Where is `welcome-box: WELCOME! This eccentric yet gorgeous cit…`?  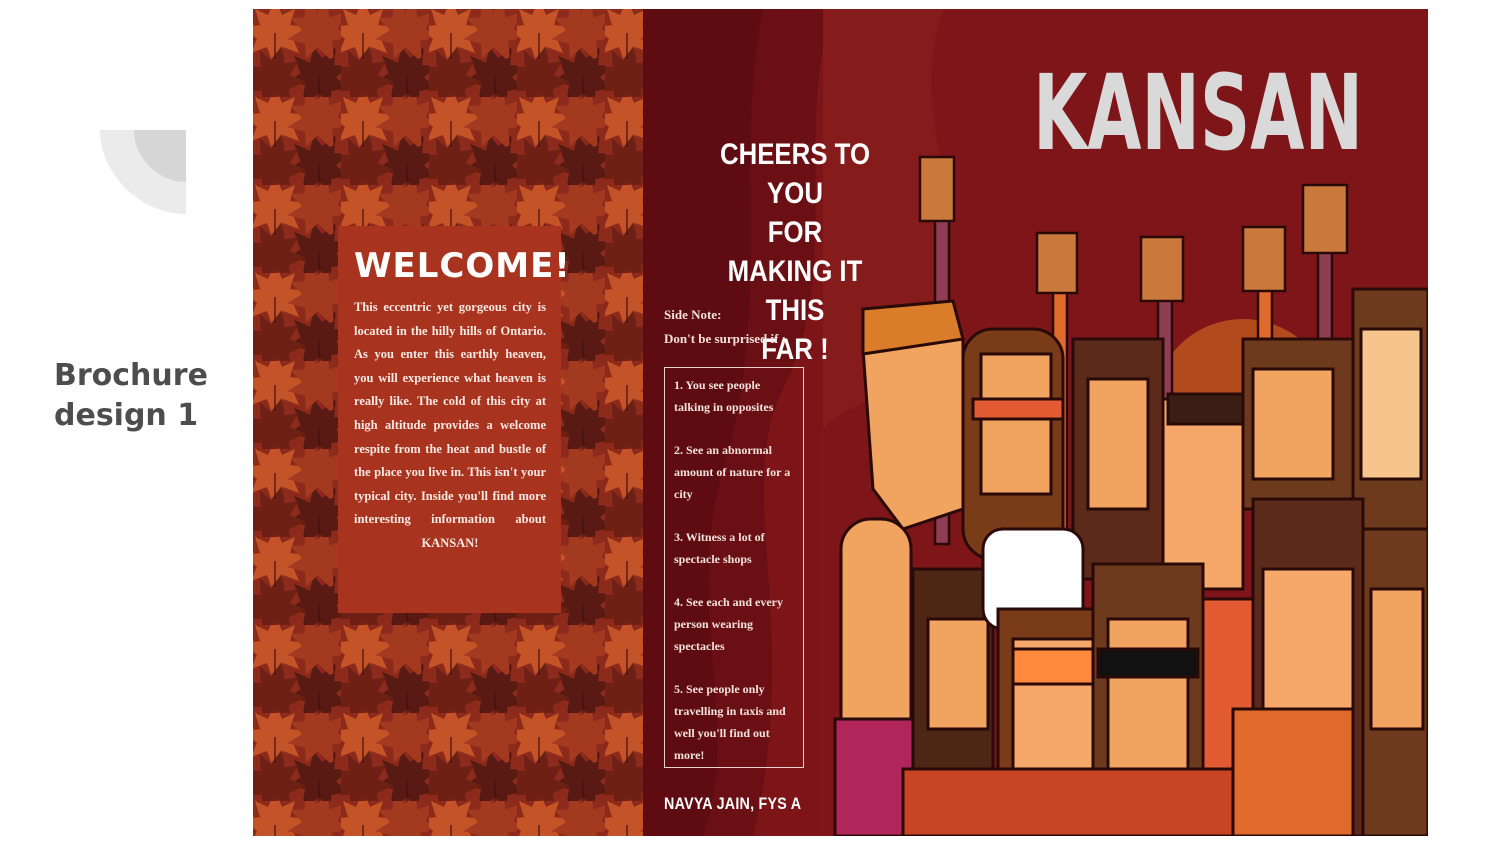 welcome-box: WELCOME! This eccentric yet gorgeous cit… is located at coordinates (454, 419).